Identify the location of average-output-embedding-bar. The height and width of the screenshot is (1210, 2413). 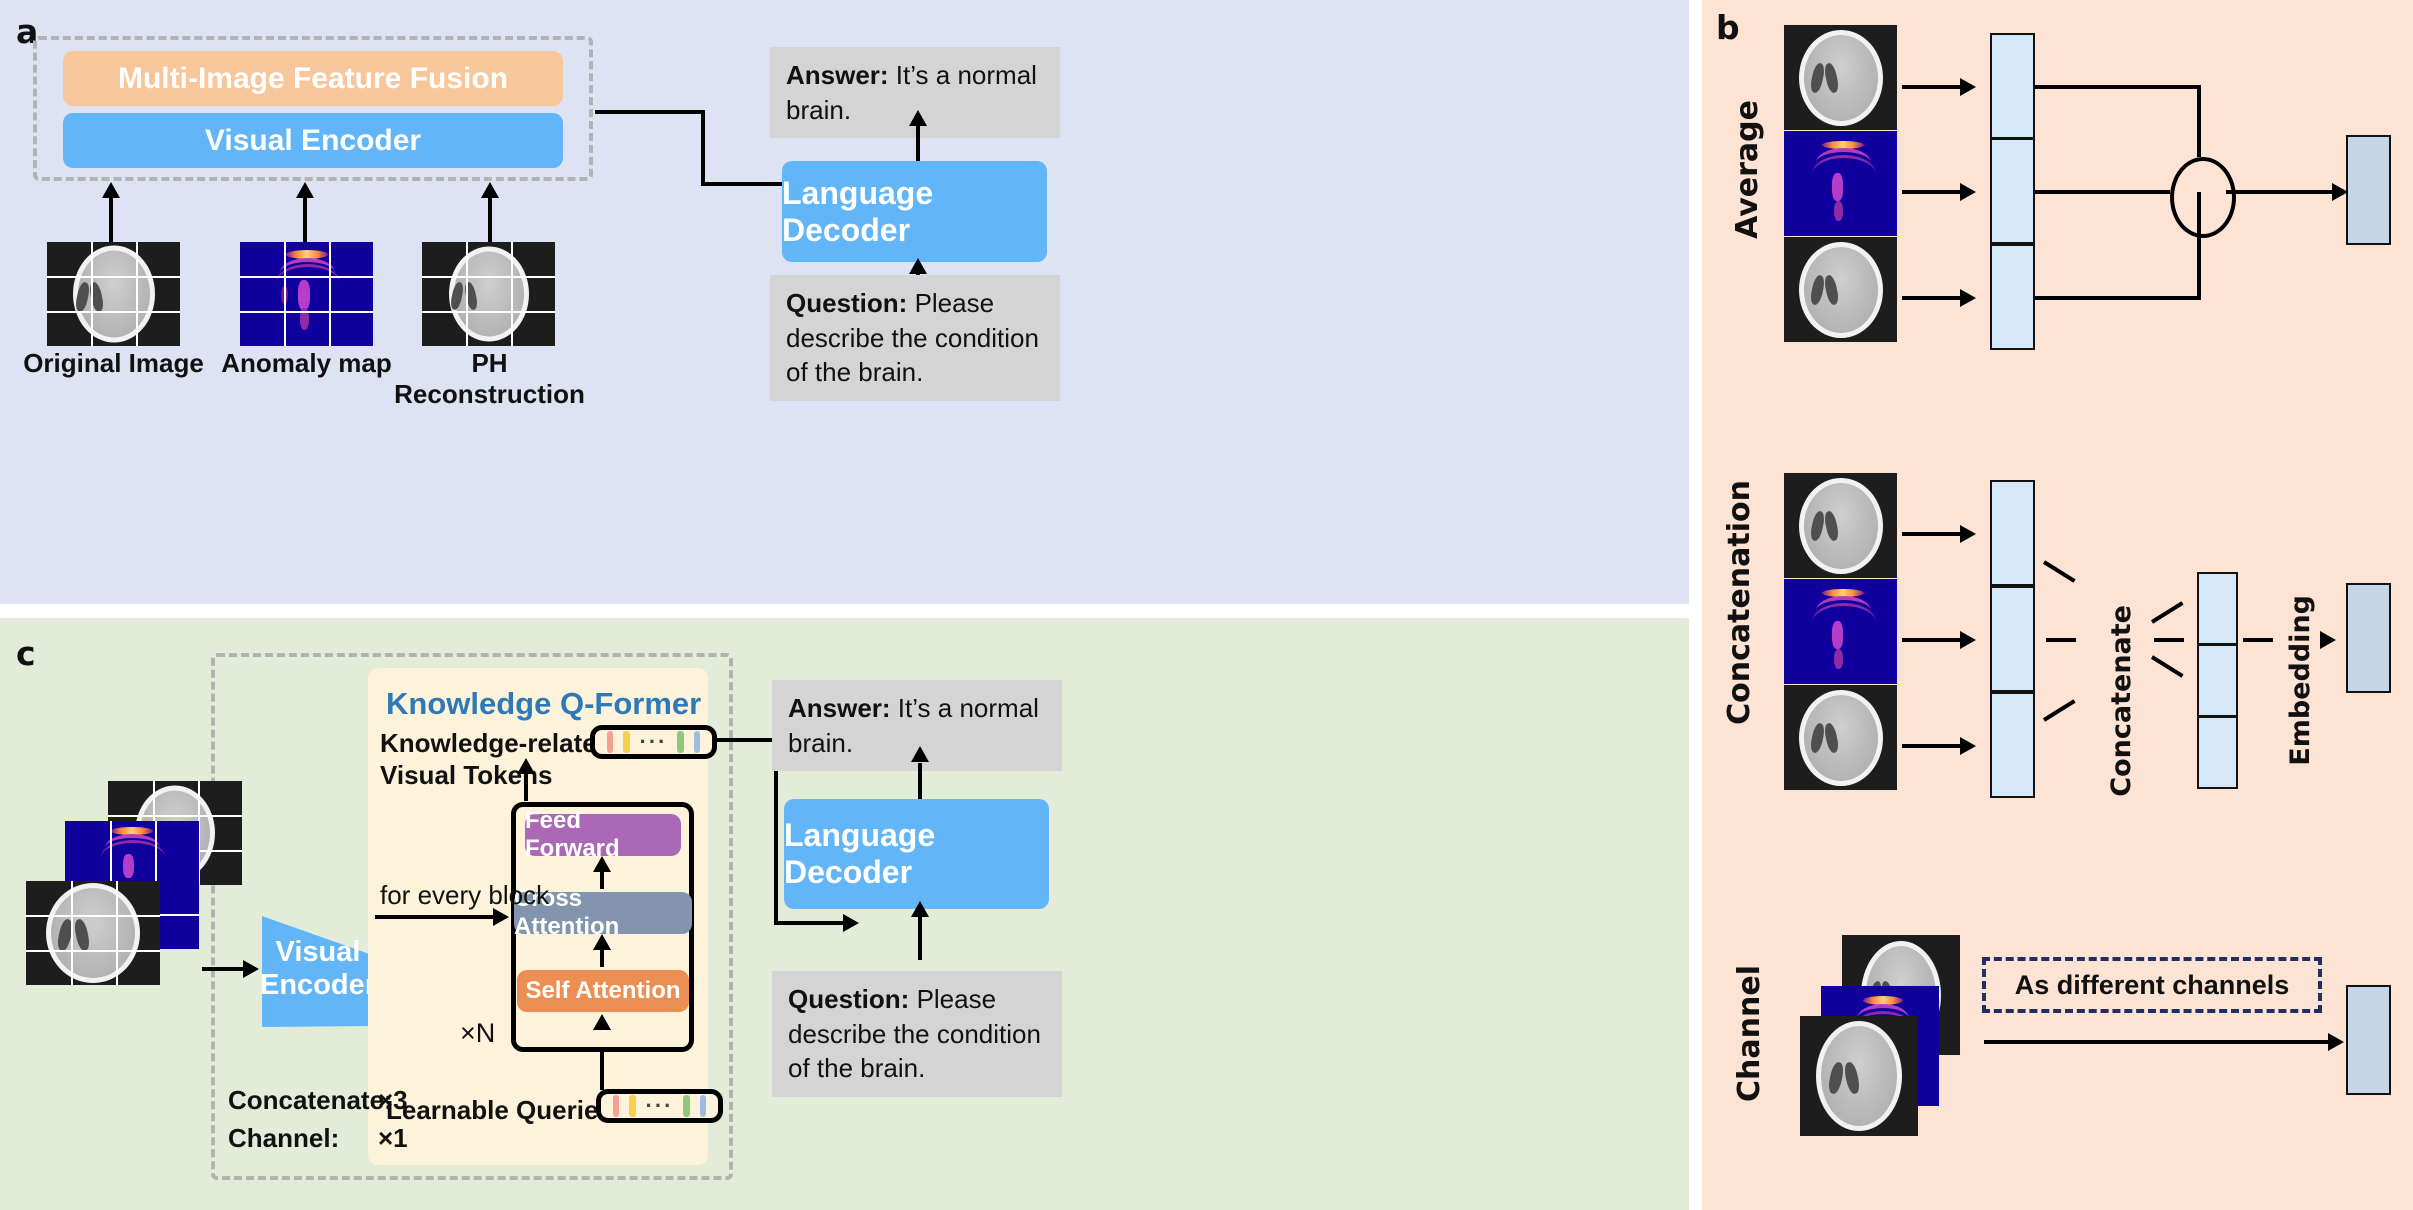
(2368, 190).